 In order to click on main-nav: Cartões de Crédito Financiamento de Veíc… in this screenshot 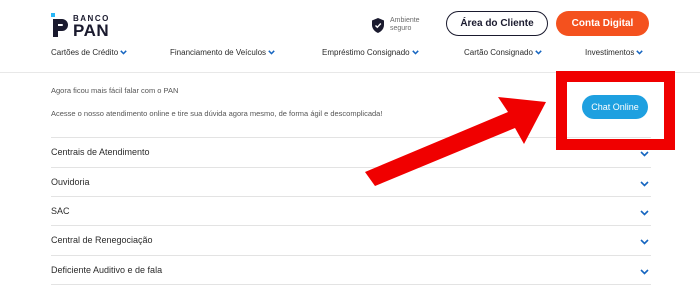, I will do `click(350, 55)`.